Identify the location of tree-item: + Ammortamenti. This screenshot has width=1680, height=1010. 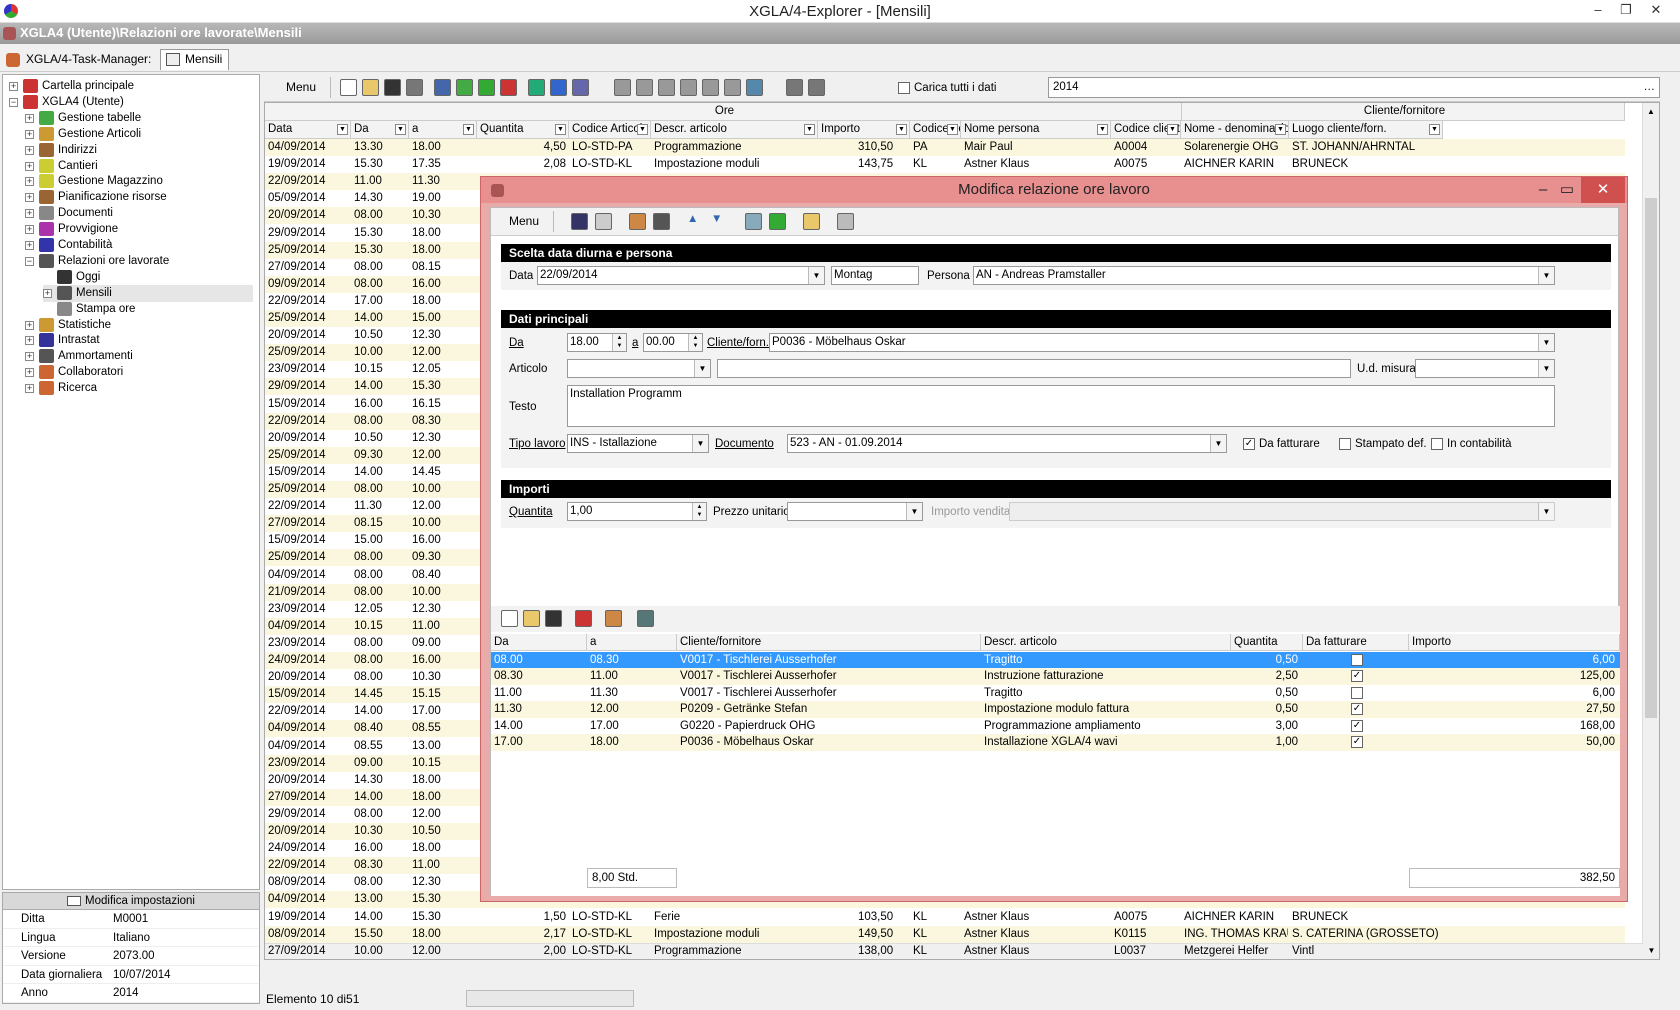
(139, 356).